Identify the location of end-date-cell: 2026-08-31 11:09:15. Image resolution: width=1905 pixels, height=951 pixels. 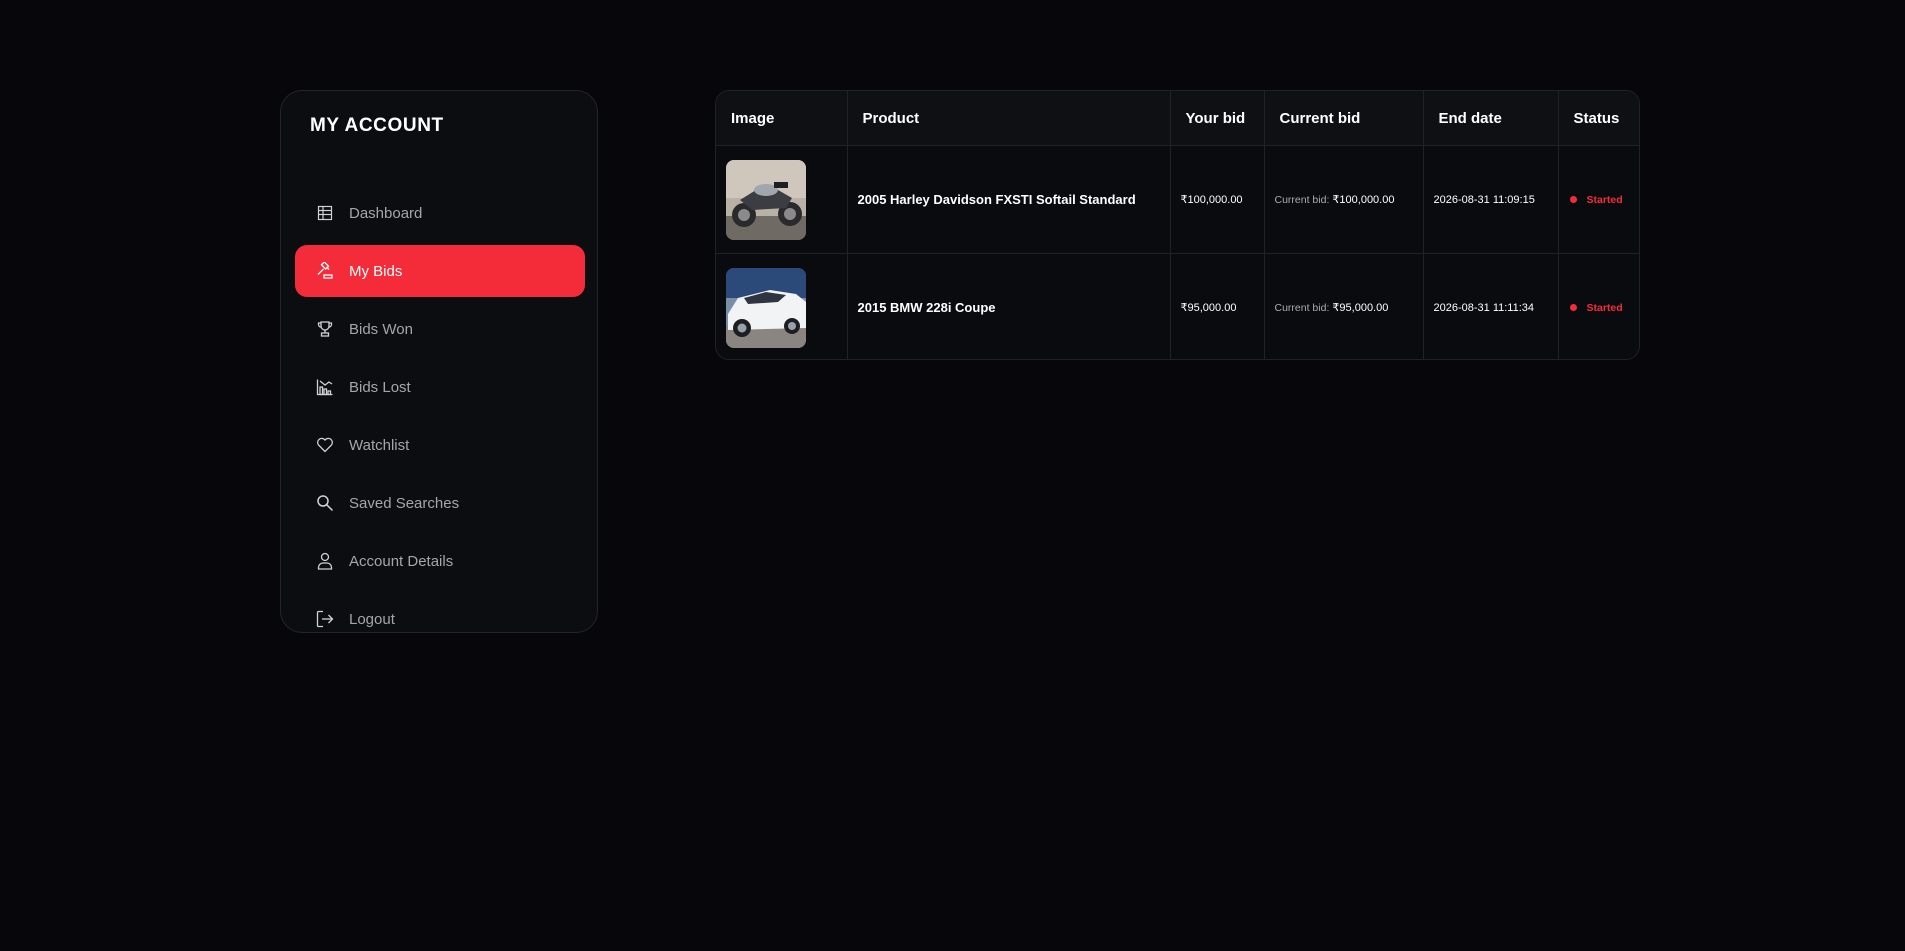
(1491, 199).